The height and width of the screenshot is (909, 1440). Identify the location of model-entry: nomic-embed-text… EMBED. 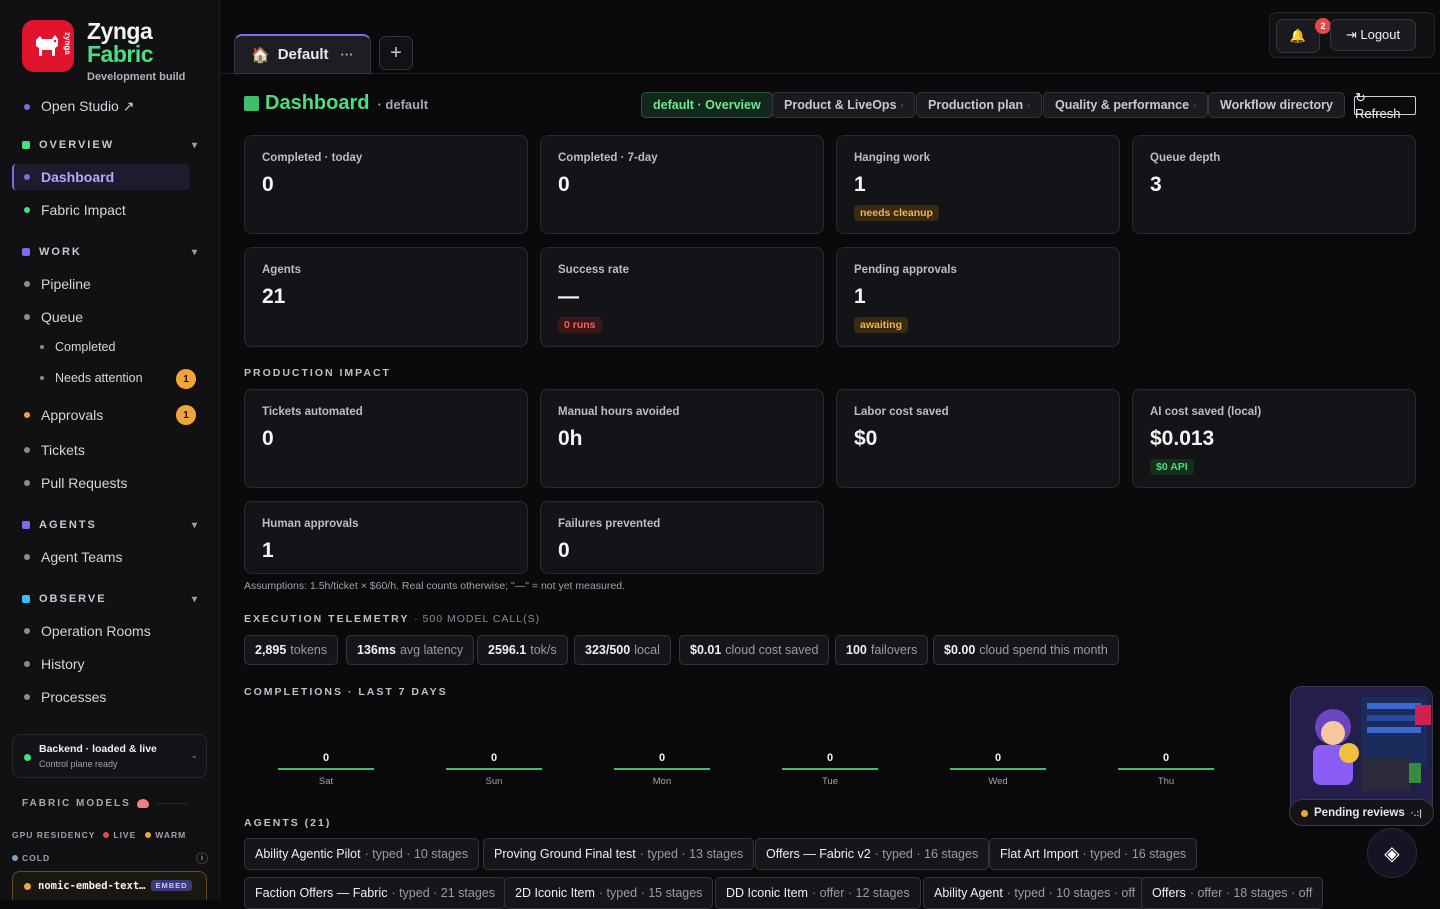
(109, 885).